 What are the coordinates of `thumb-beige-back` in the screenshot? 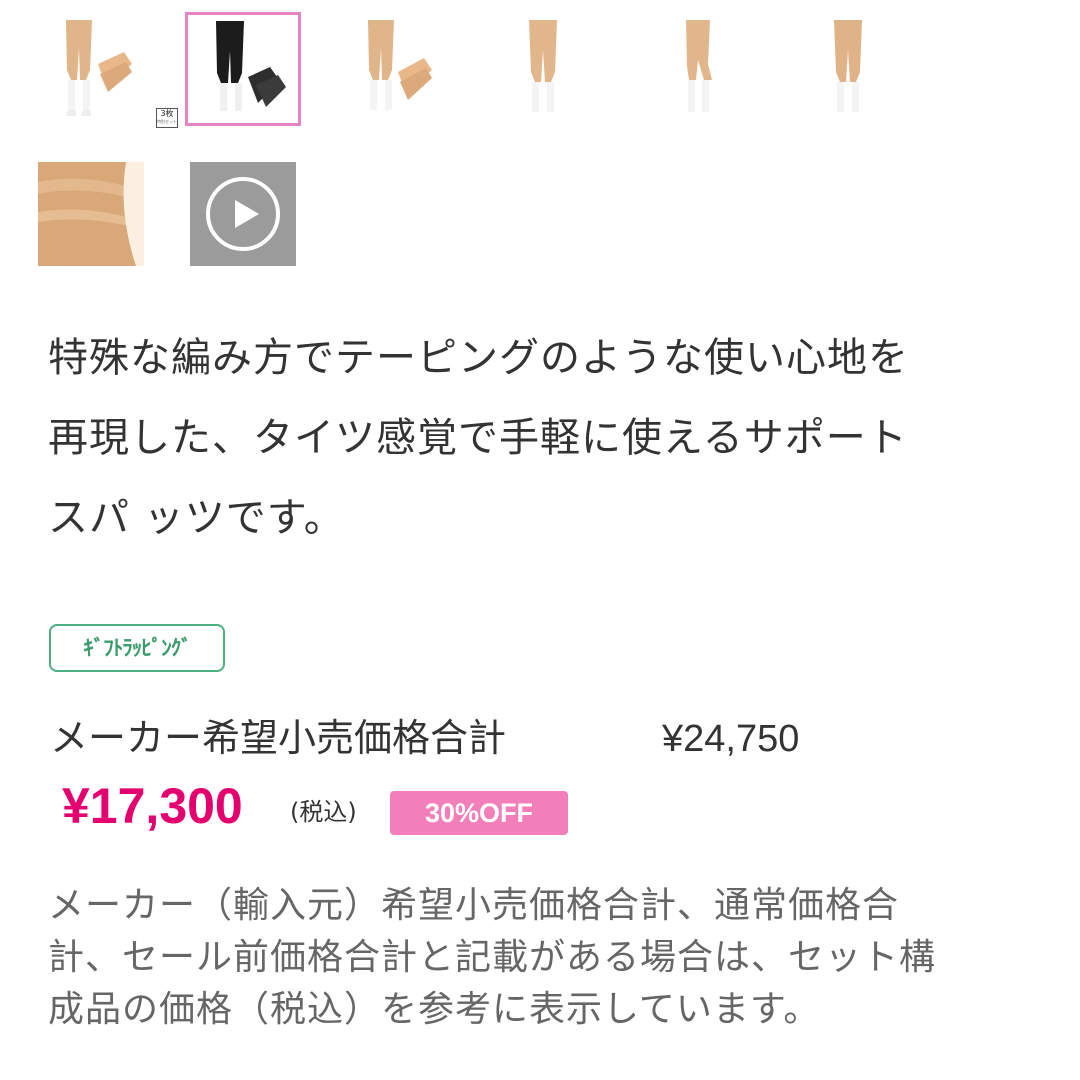 It's located at (848, 68).